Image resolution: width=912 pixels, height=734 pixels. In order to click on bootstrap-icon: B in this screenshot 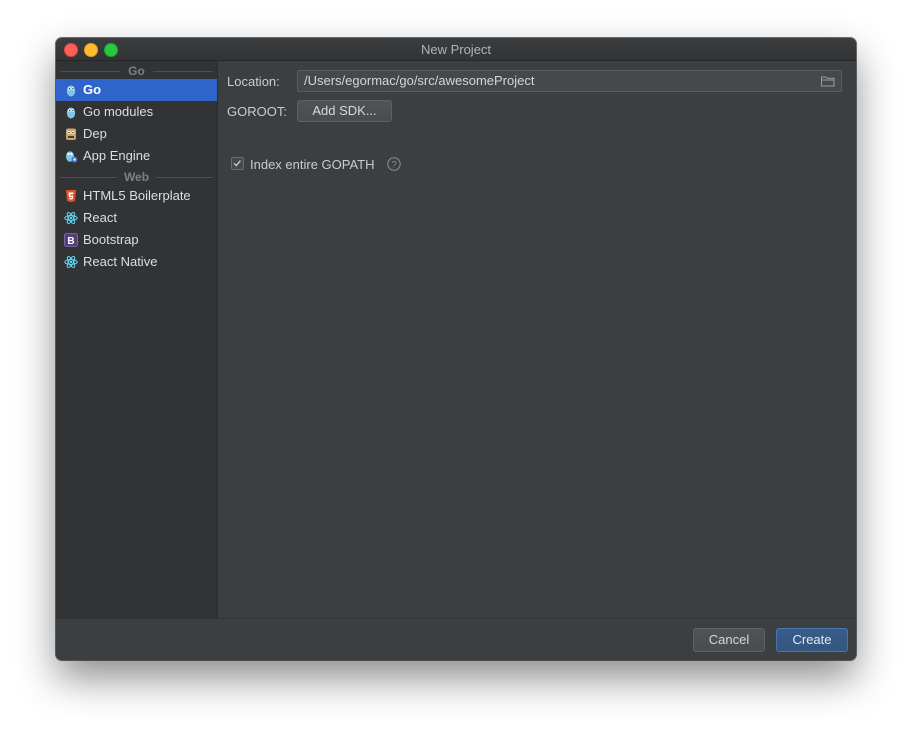, I will do `click(71, 240)`.